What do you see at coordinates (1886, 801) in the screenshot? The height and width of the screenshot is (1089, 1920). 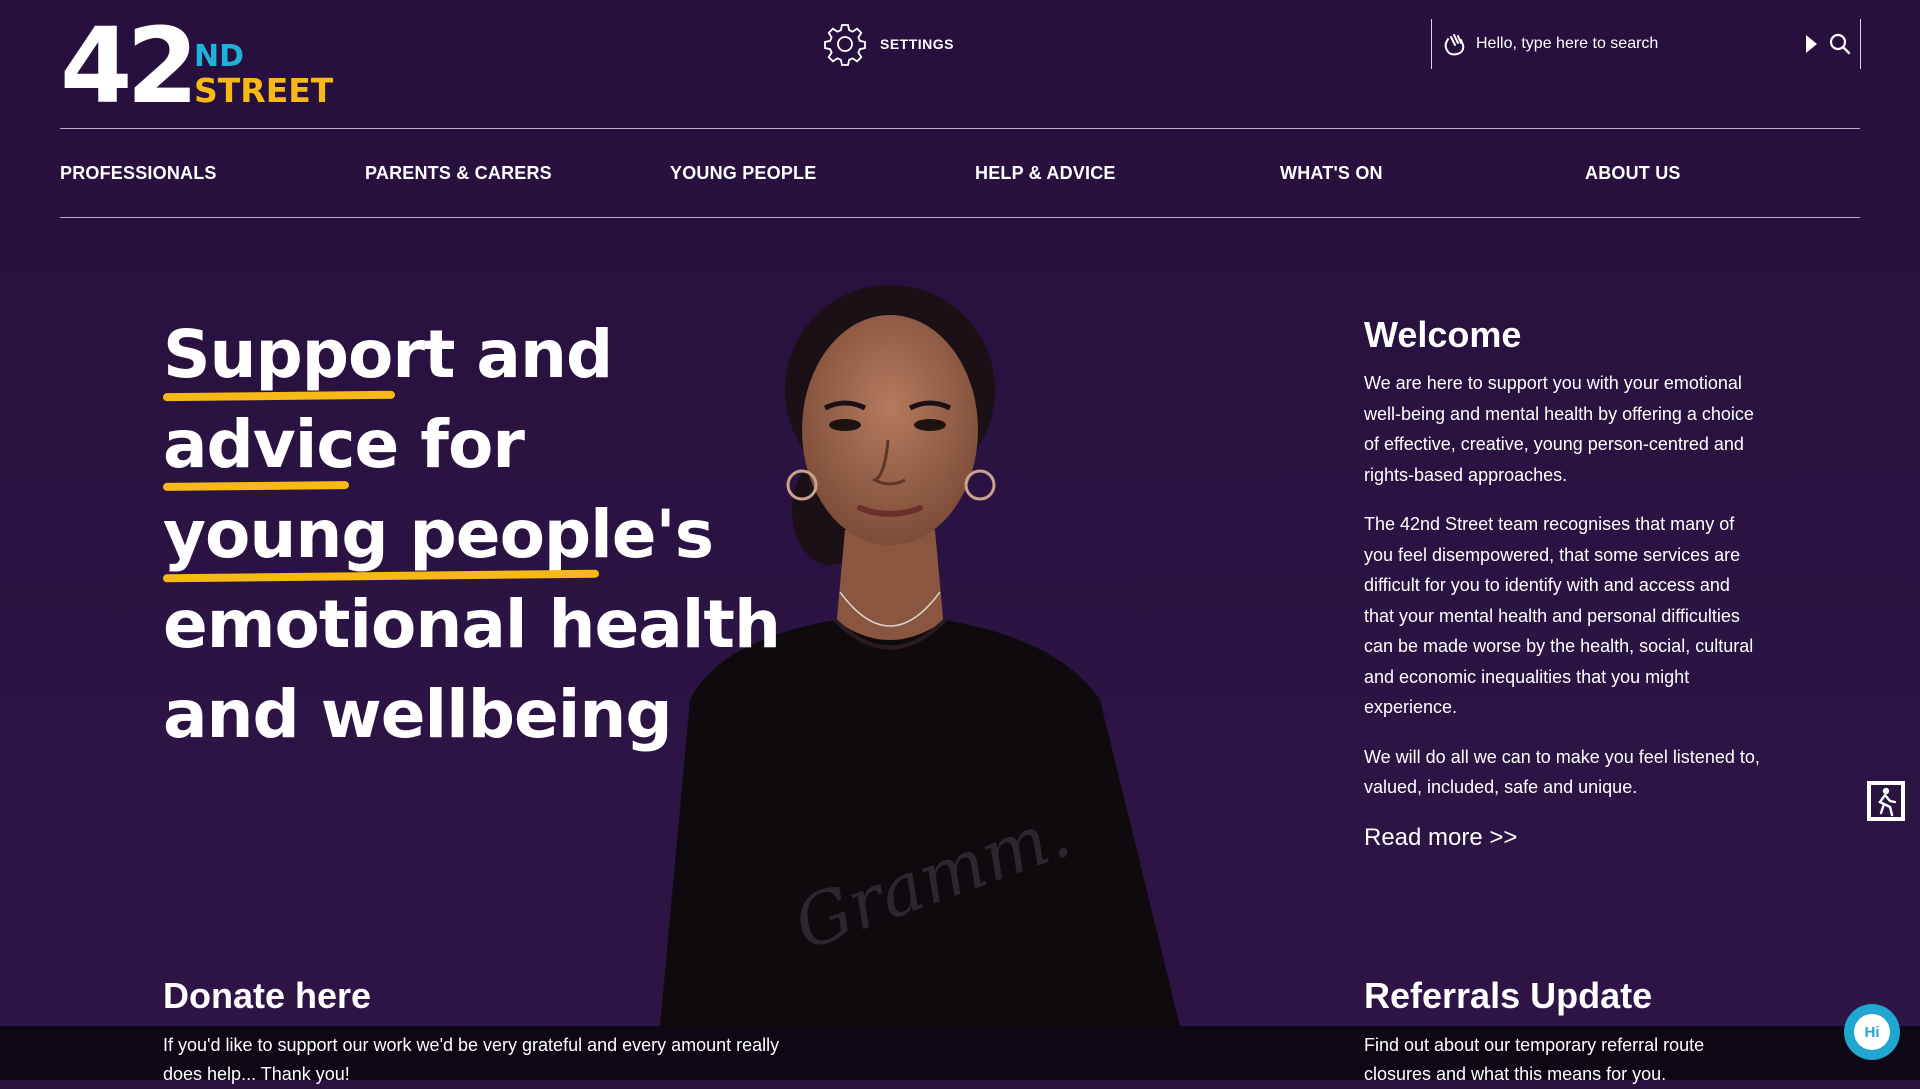 I see `quick-exit-icon` at bounding box center [1886, 801].